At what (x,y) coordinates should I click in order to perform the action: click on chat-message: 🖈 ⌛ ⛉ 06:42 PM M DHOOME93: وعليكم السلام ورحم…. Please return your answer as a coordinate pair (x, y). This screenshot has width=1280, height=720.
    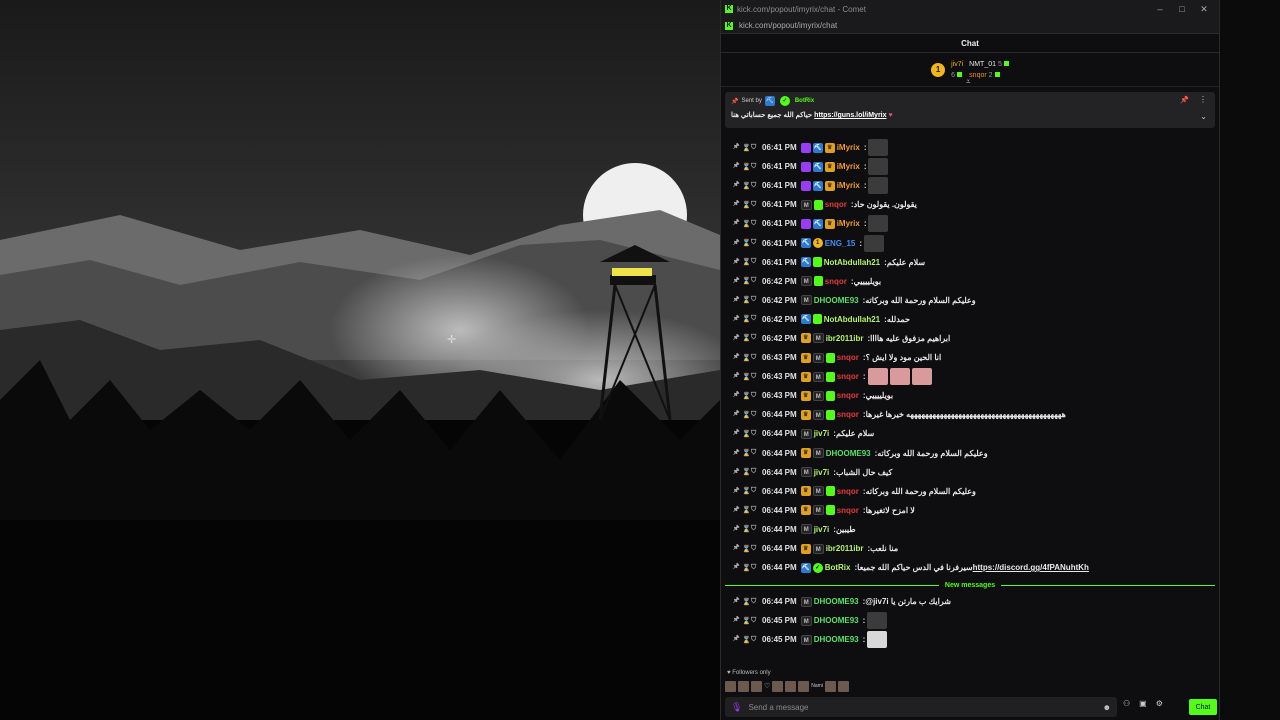
    Looking at the image, I should click on (970, 300).